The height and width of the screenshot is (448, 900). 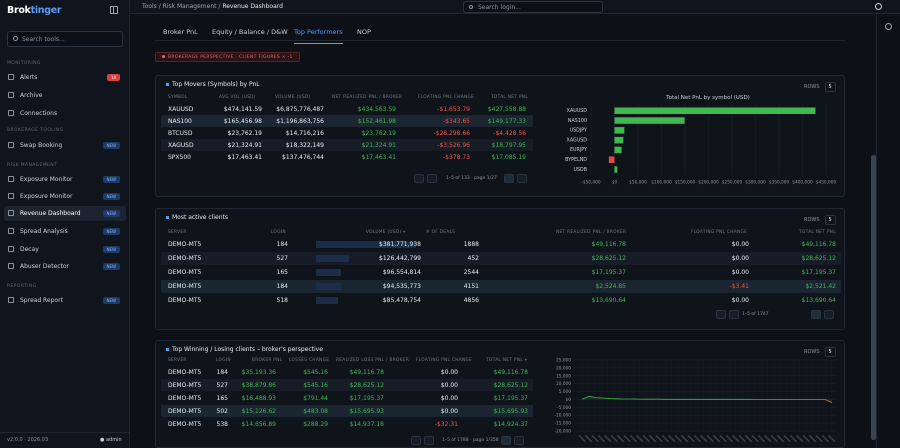 I want to click on table-cell: $0.00, so click(x=449, y=385).